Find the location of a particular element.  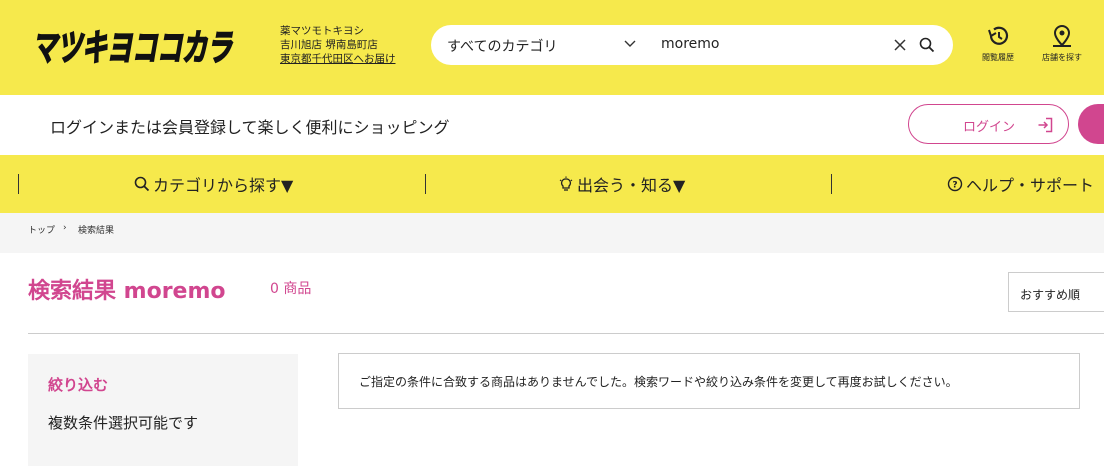

nav-item-discover-label: 出会う・知る▼ is located at coordinates (631, 185).